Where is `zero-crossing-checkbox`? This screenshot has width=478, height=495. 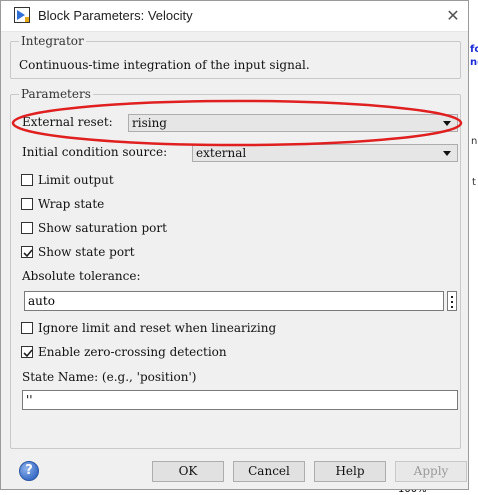
zero-crossing-checkbox is located at coordinates (27, 352).